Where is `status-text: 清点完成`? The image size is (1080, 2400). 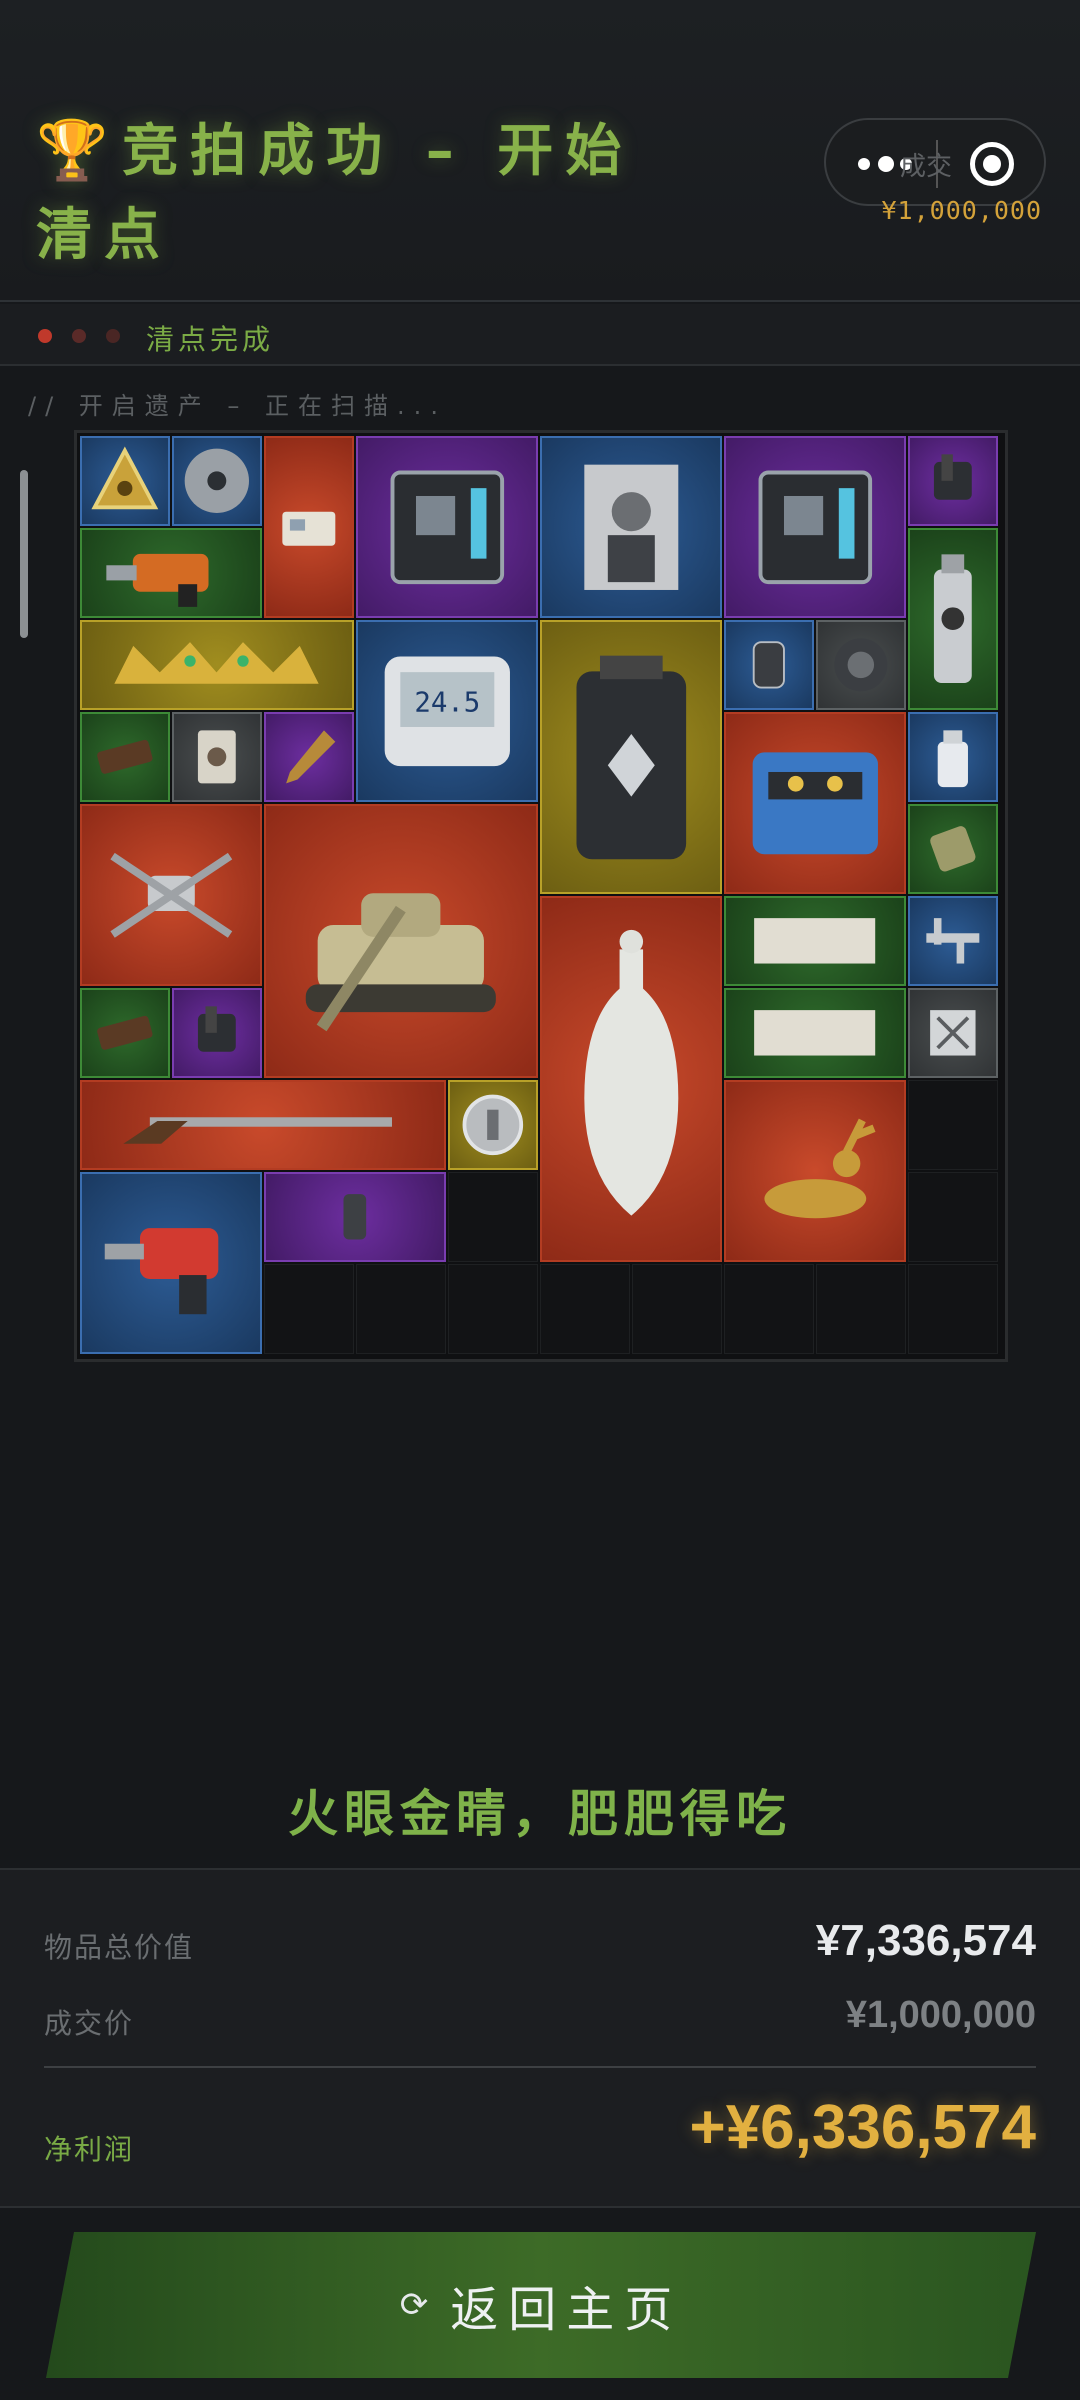
status-text: 清点完成 is located at coordinates (210, 339).